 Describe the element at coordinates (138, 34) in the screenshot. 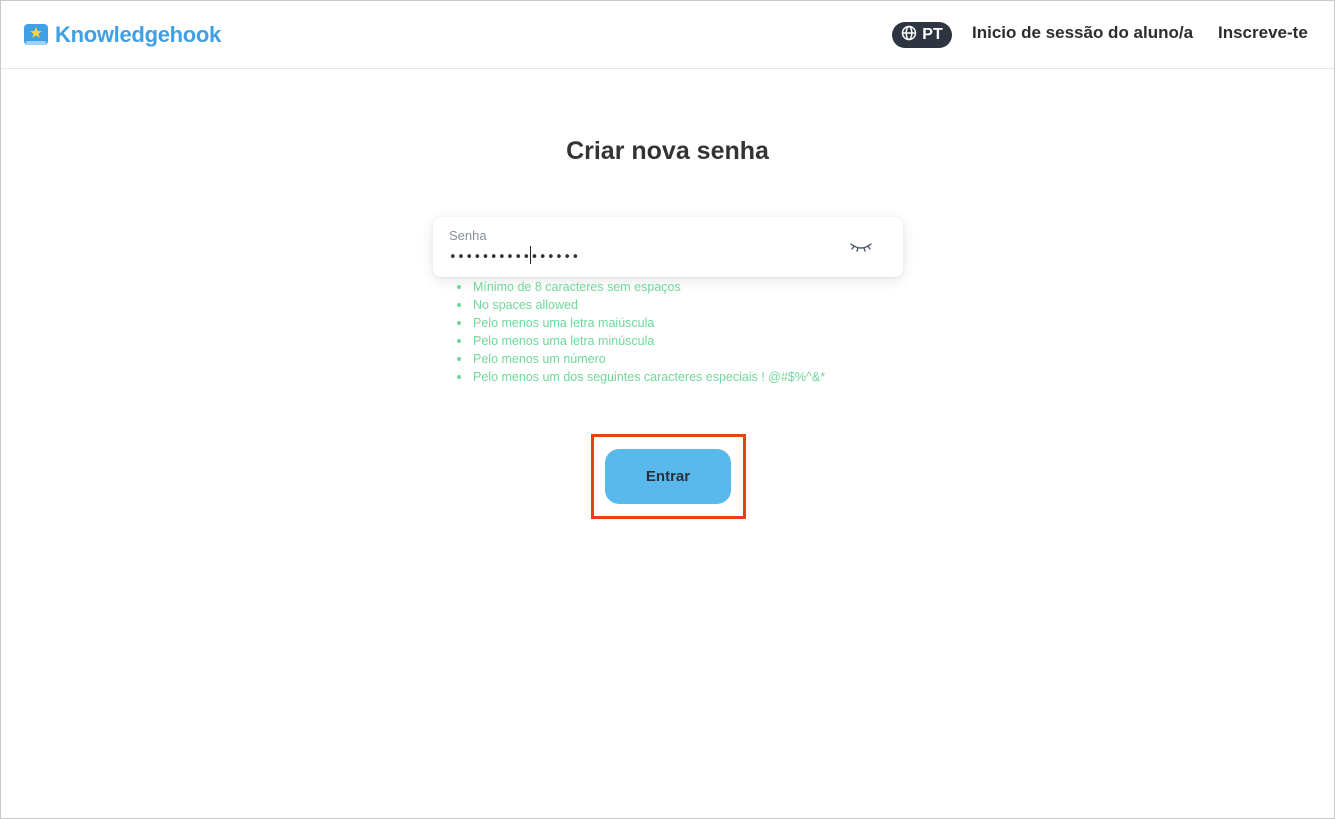

I see `logo-text: Knowledgehook` at that location.